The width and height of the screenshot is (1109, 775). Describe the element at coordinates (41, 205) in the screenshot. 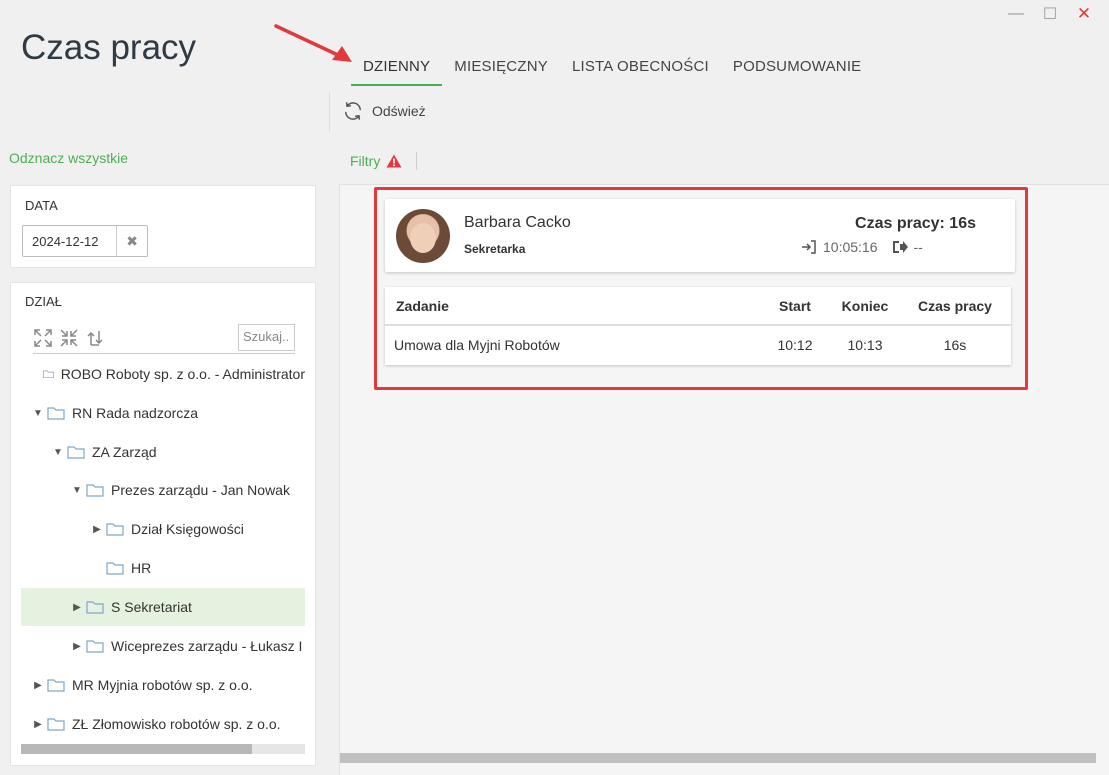

I see `date-label: DATA` at that location.